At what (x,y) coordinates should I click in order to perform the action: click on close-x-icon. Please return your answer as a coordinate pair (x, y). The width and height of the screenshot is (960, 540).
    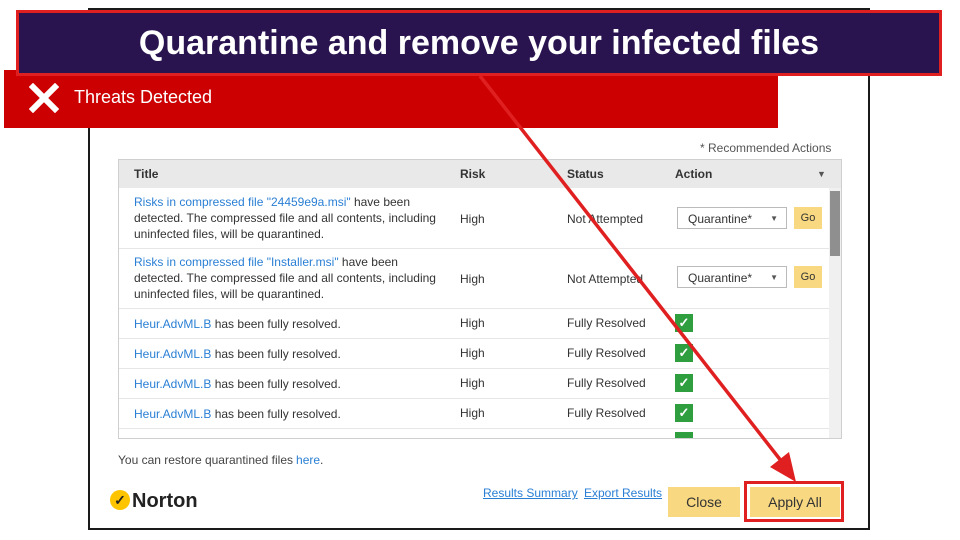
    Looking at the image, I should click on (44, 98).